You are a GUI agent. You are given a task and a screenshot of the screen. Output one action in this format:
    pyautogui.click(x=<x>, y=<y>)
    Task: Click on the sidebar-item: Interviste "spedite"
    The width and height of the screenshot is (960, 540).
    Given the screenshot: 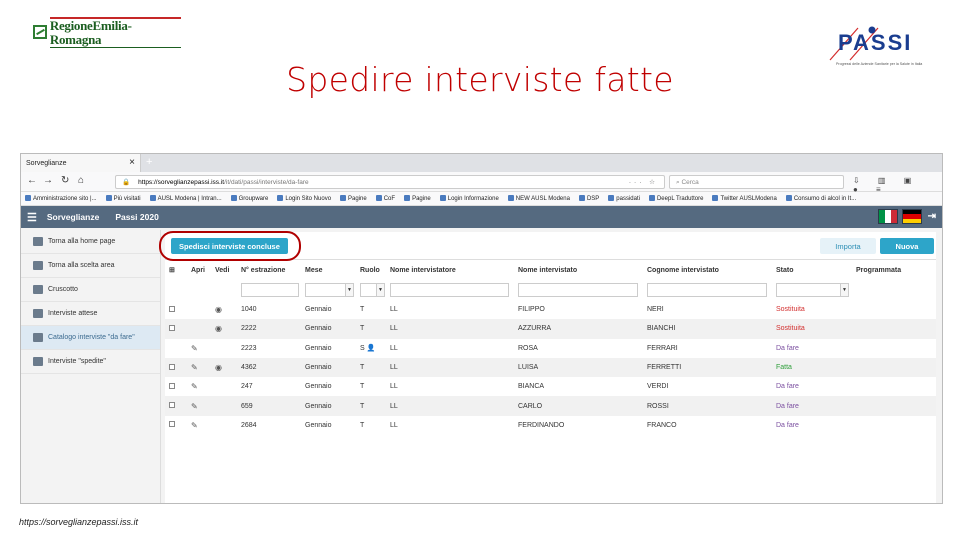 What is the action you would take?
    pyautogui.click(x=90, y=362)
    